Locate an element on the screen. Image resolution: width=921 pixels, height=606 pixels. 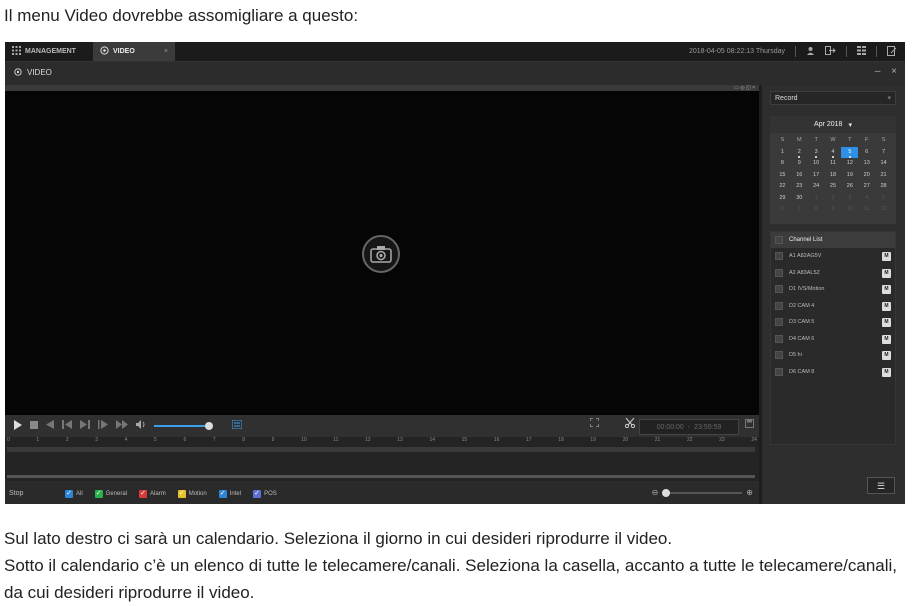
fullscreen-icon is located at coordinates (594, 423).